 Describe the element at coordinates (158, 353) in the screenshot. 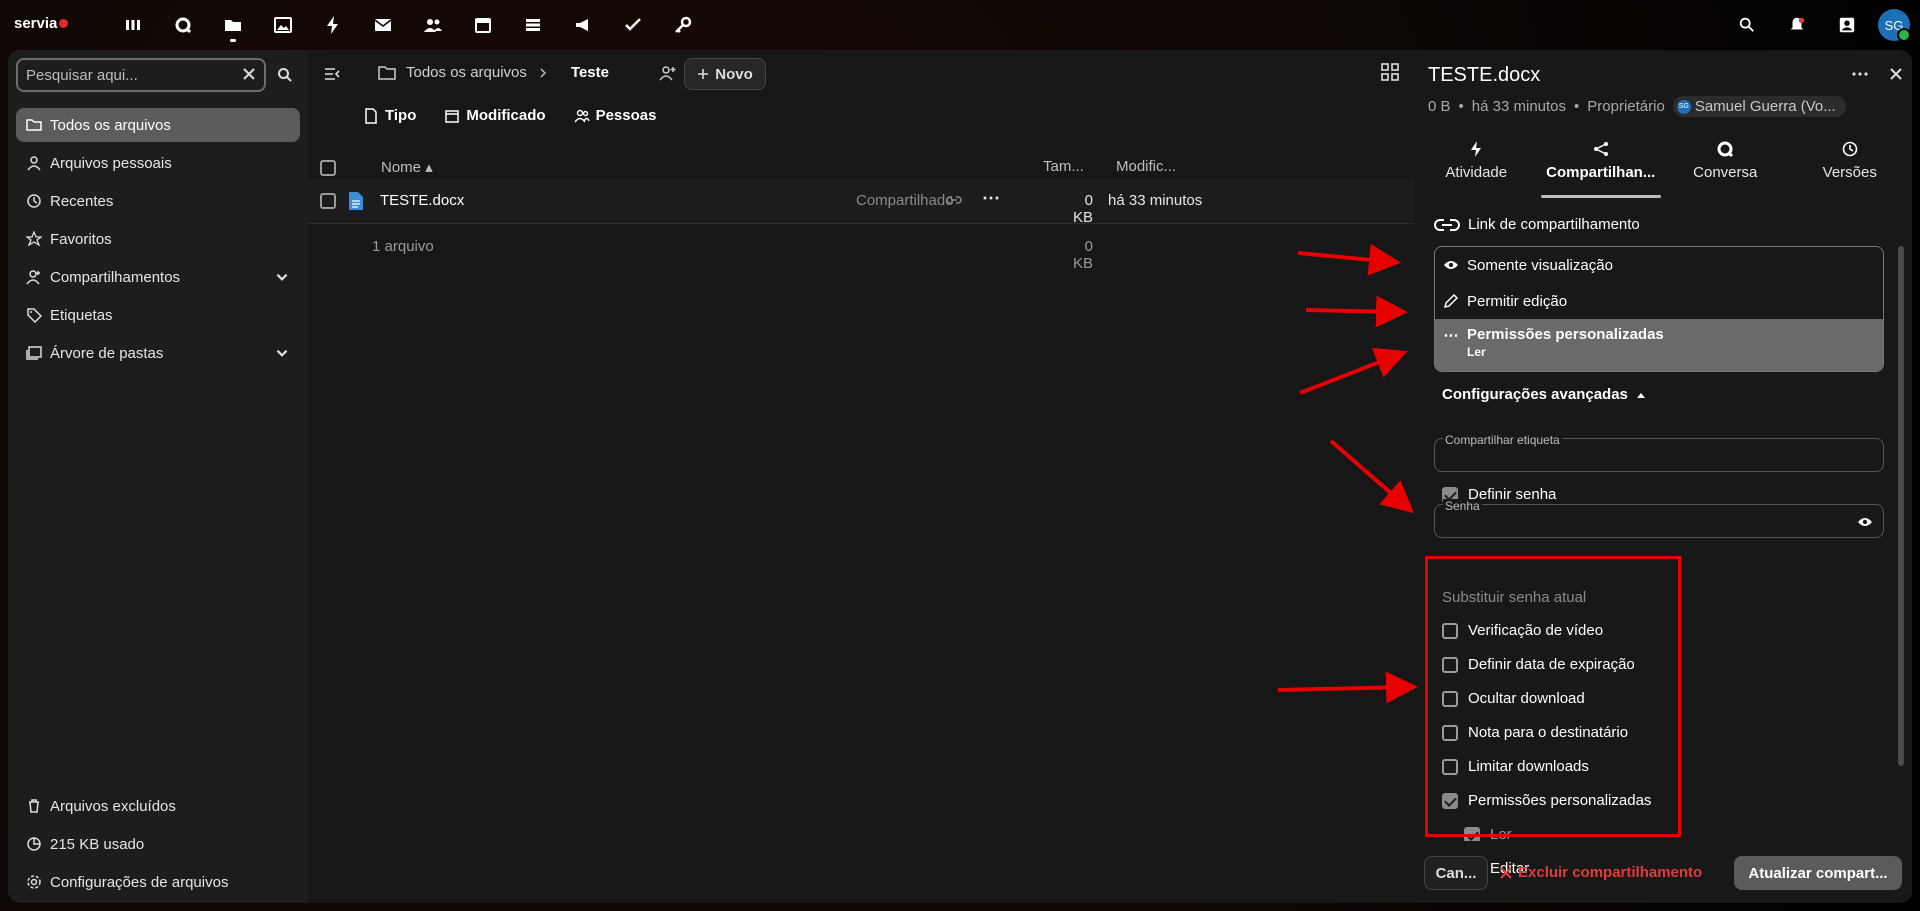

I see `nav-item-folder-tree: Árvore de pastas` at that location.